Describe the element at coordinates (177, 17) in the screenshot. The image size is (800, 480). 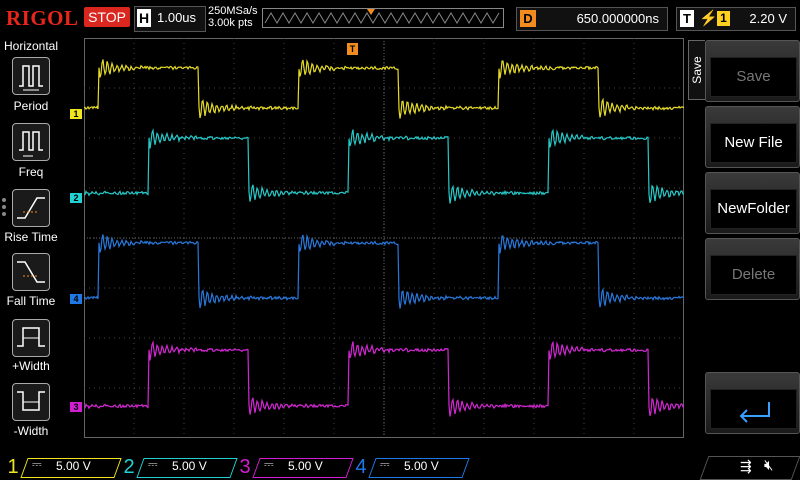
I see `timebase-value: 1.00us` at that location.